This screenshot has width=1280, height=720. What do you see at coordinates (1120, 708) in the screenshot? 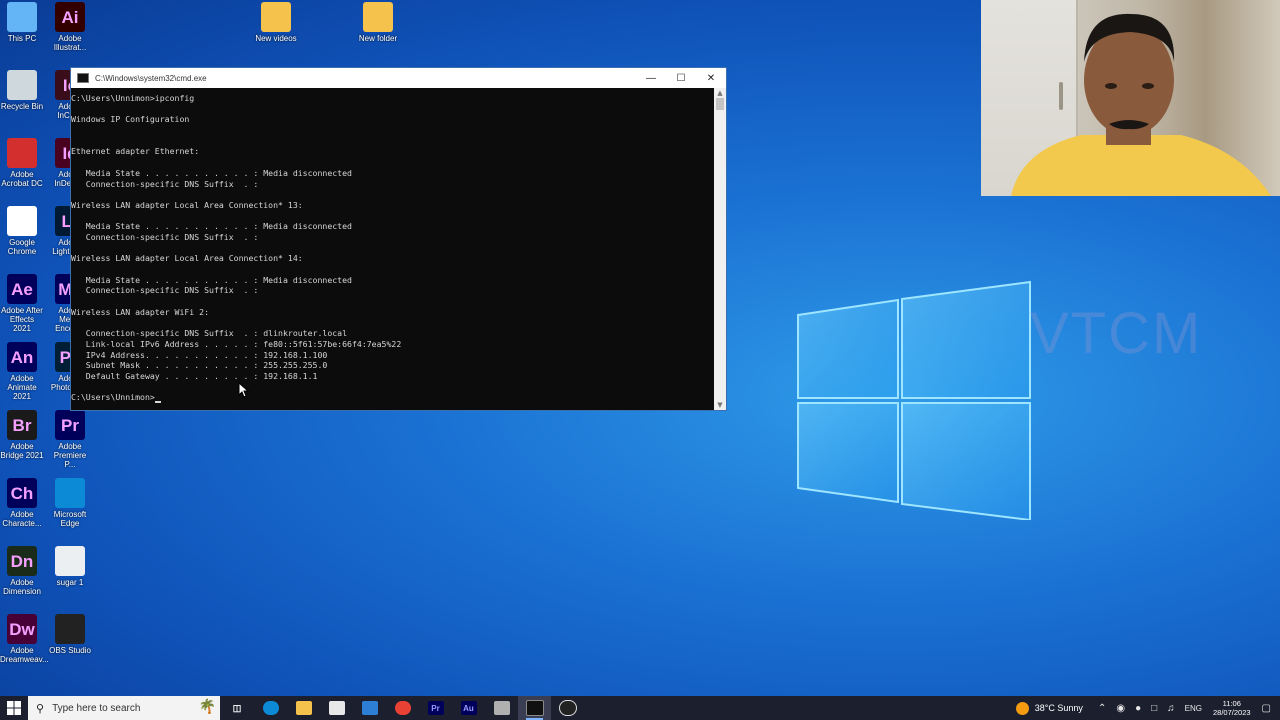
I see `tray-app-icon: ◉` at bounding box center [1120, 708].